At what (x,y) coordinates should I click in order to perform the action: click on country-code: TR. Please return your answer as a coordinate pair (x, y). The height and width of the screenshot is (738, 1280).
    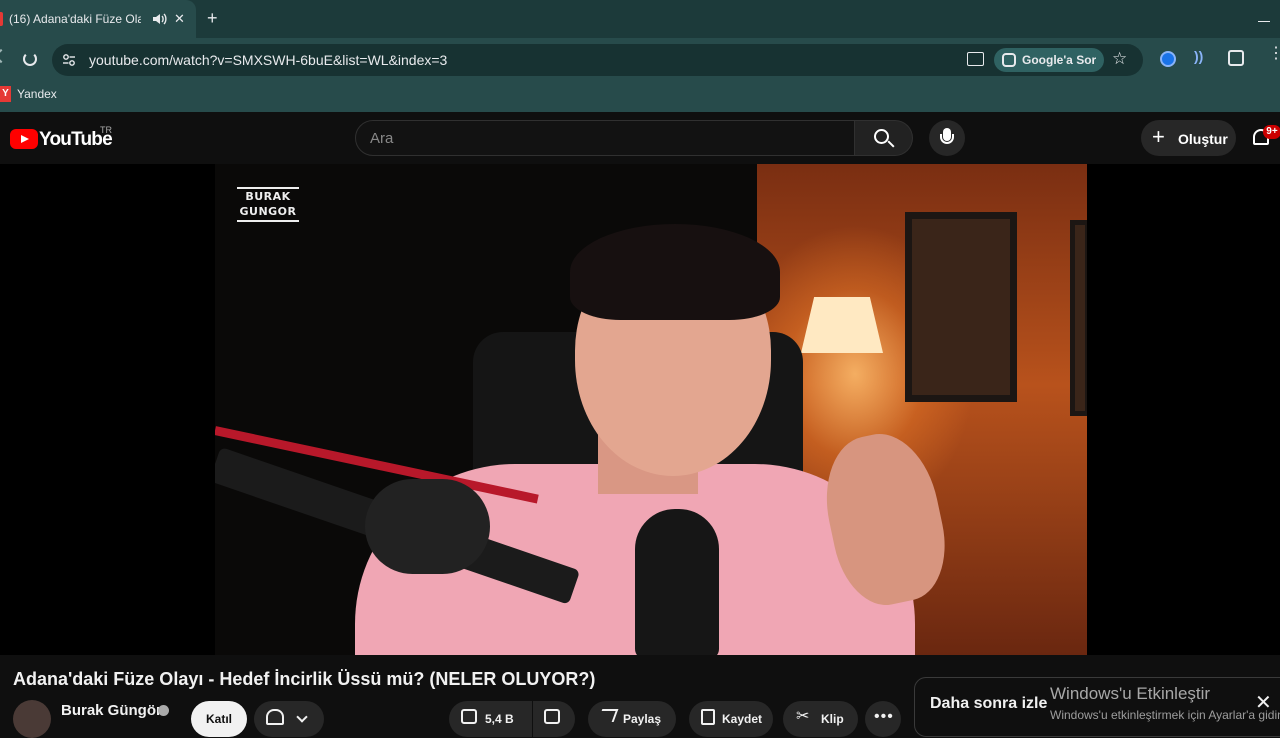
    Looking at the image, I should click on (106, 130).